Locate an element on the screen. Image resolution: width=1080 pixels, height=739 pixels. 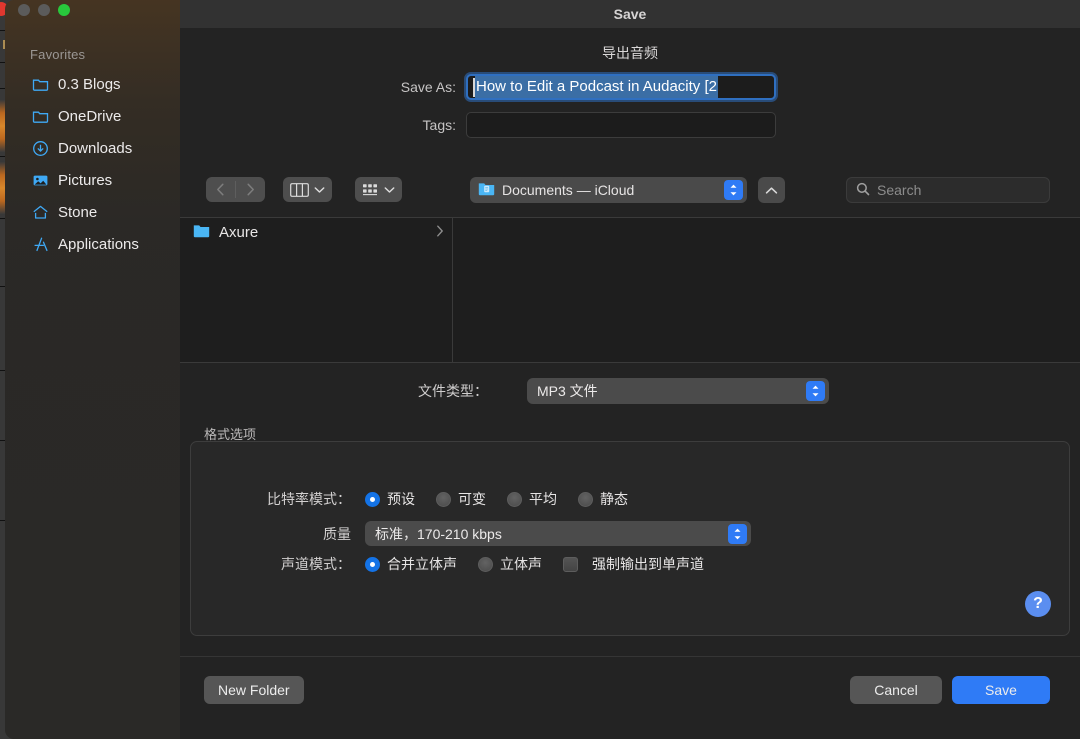
channel-option-label: 合并立体声 is located at coordinates (422, 564).